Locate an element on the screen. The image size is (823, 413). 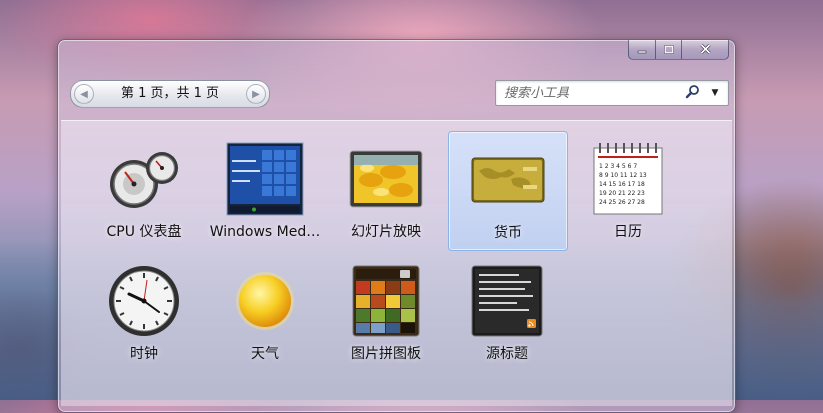
chevron-down-icon: ▼ is located at coordinates (715, 93).